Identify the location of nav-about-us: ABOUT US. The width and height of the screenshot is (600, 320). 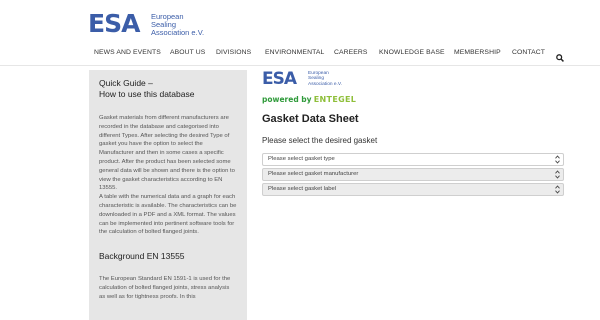
(187, 52).